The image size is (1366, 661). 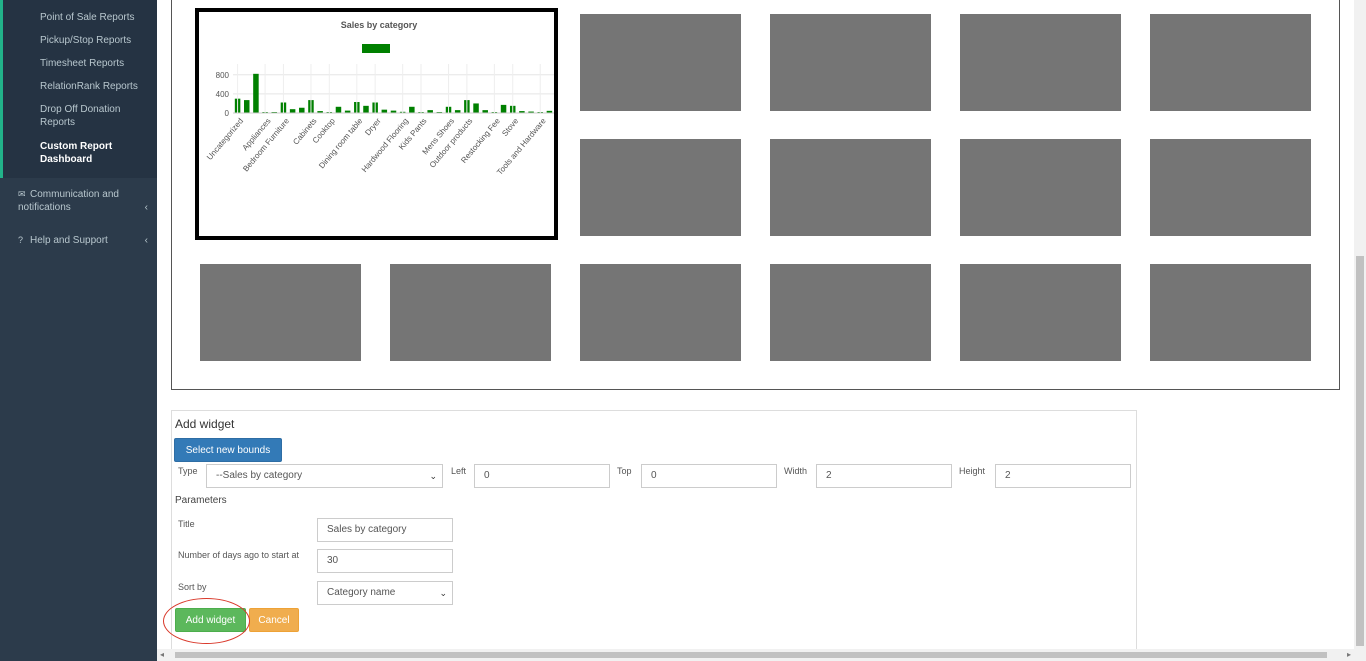 What do you see at coordinates (85, 153) in the screenshot?
I see `sidebar-item-custom-report-dashboard: Custom Report Dashboard` at bounding box center [85, 153].